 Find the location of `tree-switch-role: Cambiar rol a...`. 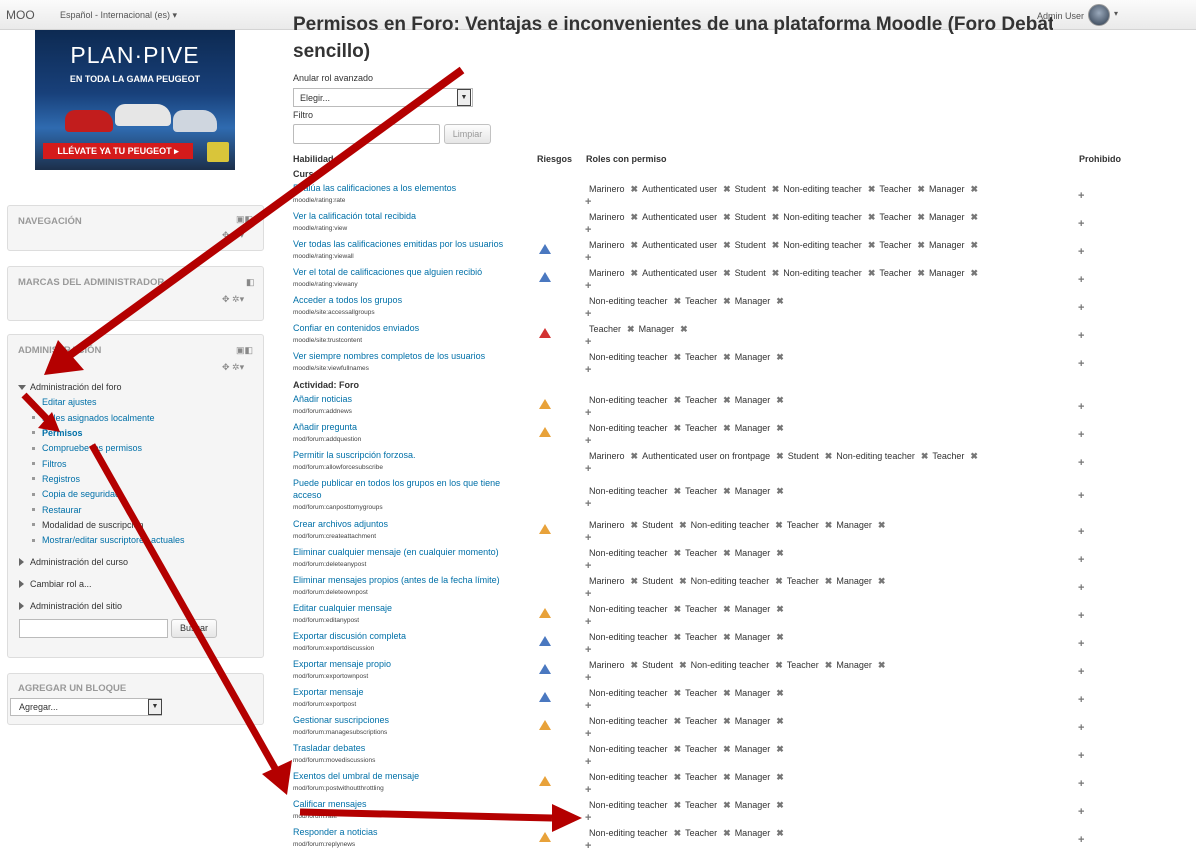

tree-switch-role: Cambiar rol a... is located at coordinates (61, 584).